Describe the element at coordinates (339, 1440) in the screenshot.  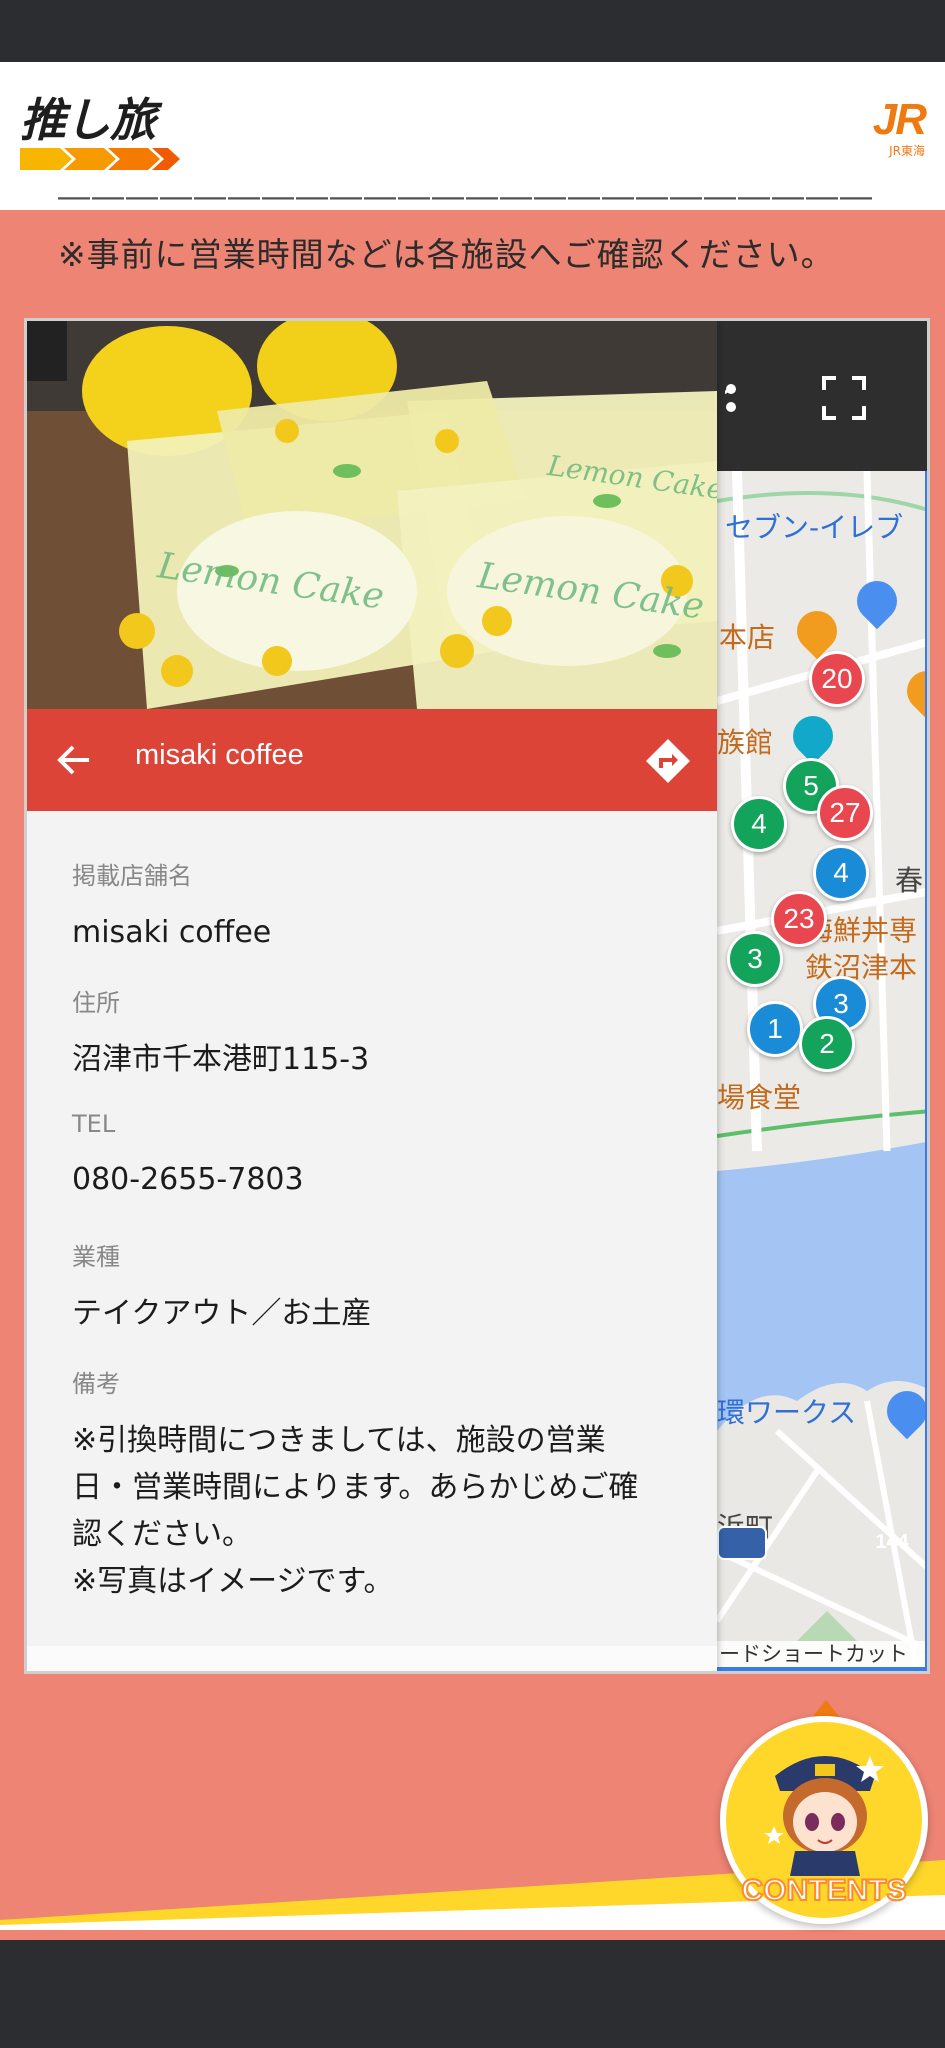
I see `field-value-line: ※引換時間につきましては、施設の営業` at that location.